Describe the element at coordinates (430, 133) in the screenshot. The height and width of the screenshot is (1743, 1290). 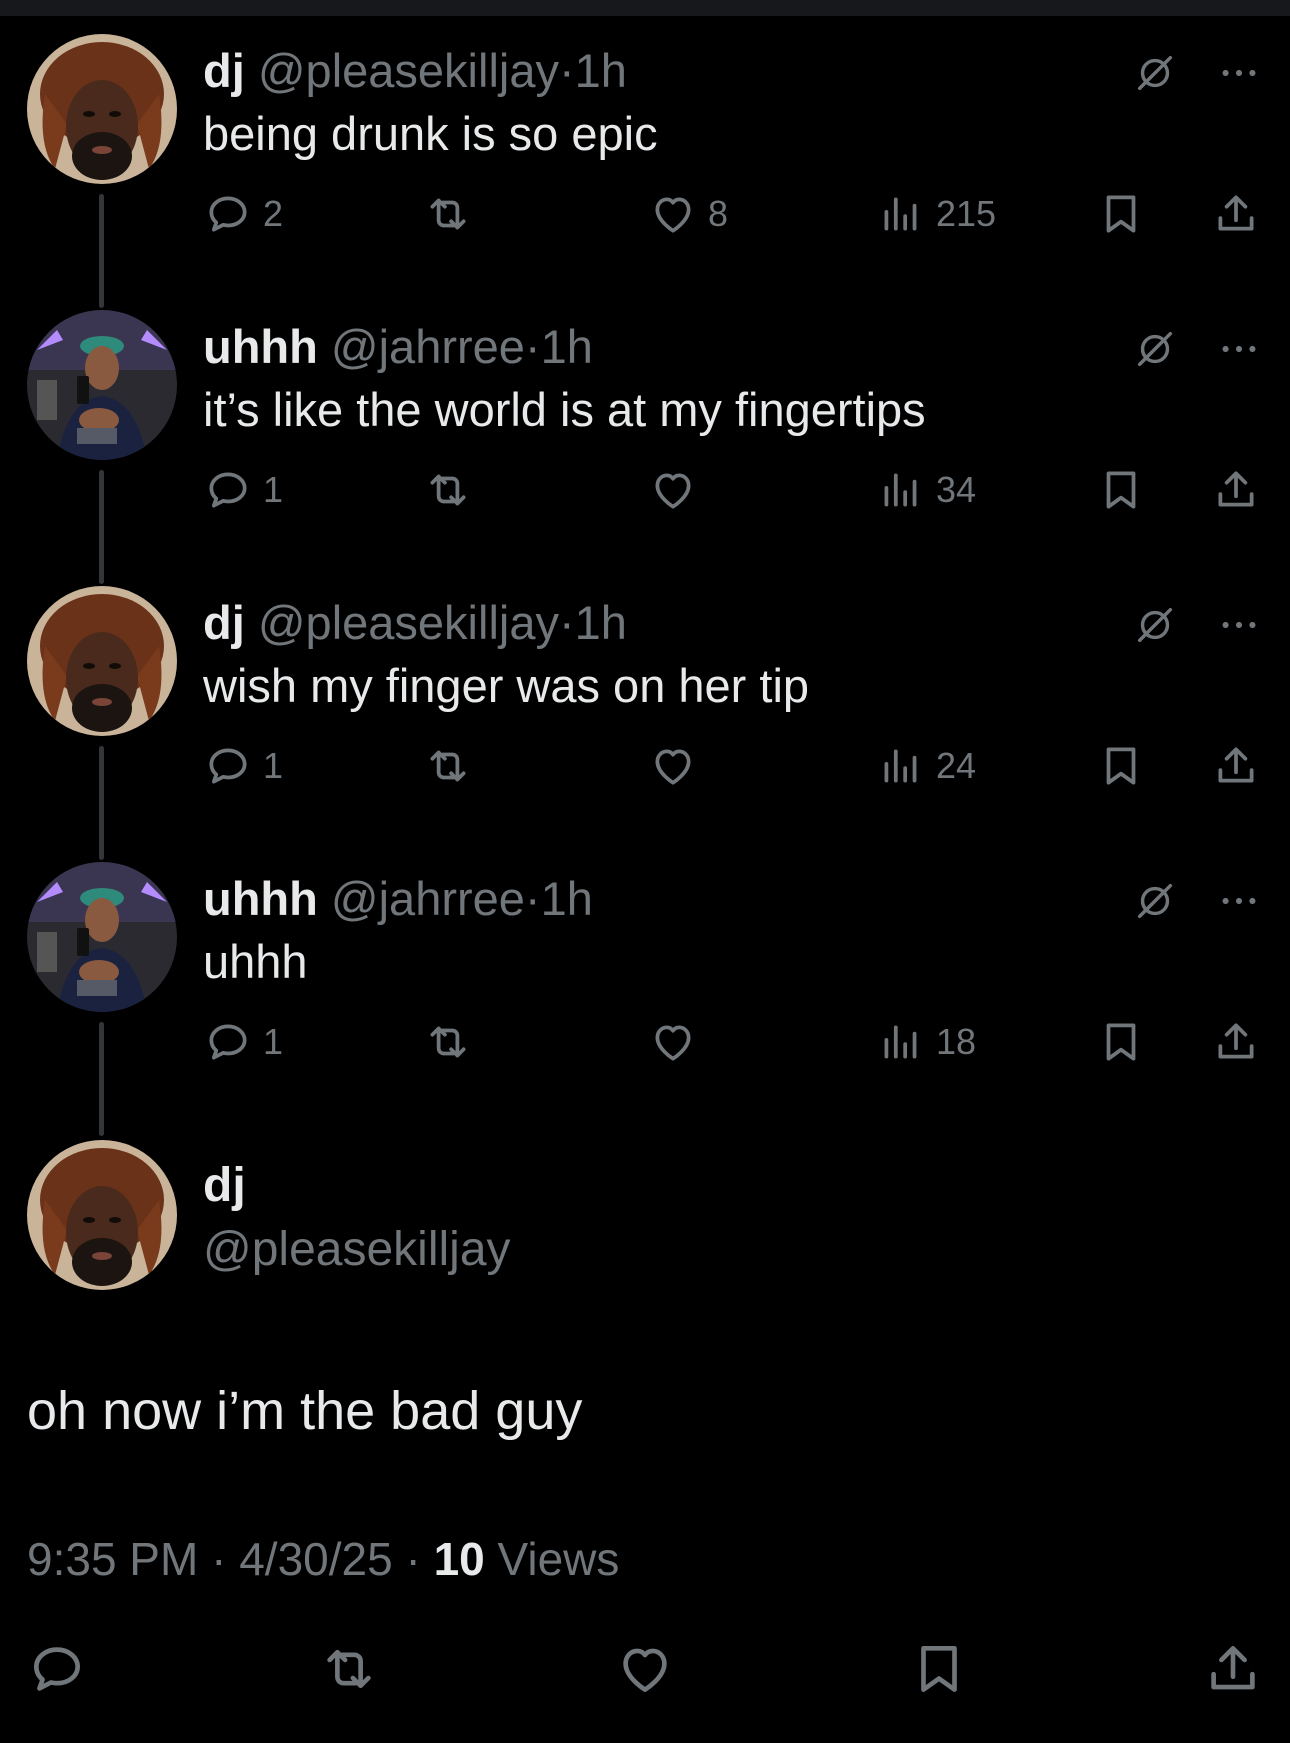
I see `tweet-text: being drunk is so epic` at that location.